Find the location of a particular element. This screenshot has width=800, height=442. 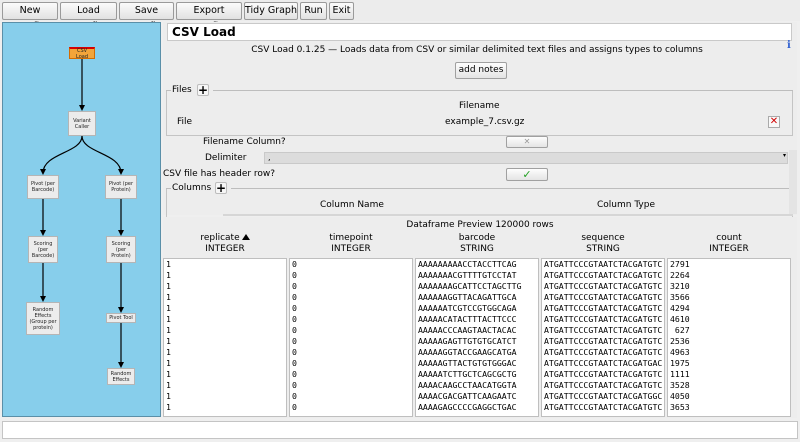

table-cell: AAAAAAGGTTACAGATTGCA is located at coordinates (467, 297).